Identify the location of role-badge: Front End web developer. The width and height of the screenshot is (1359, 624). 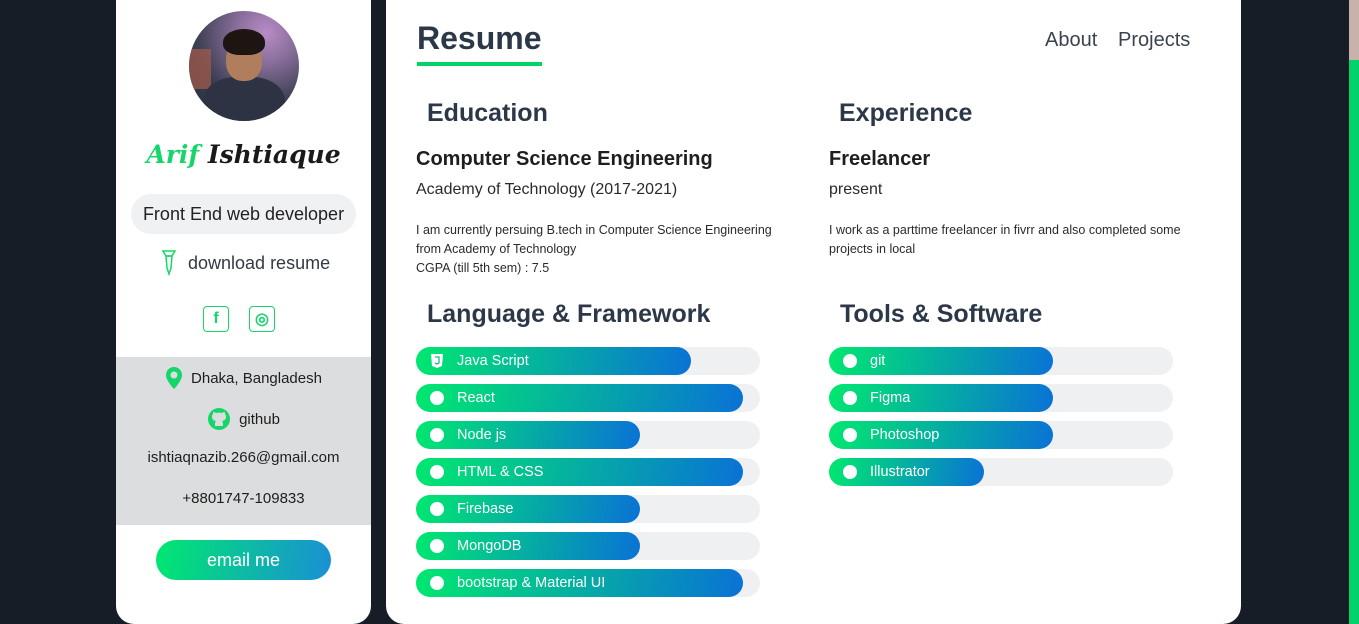
(243, 214).